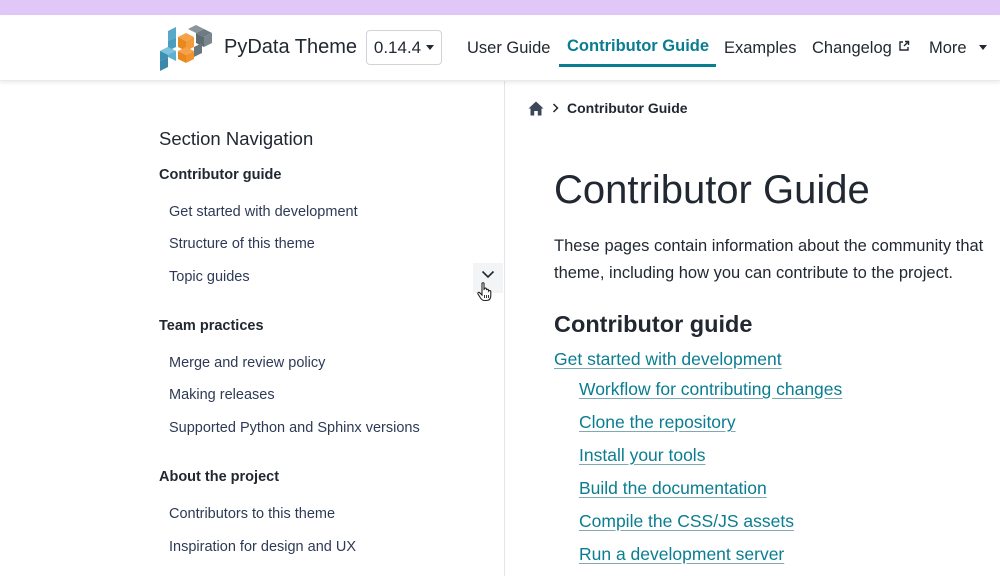 The image size is (1000, 576). Describe the element at coordinates (242, 244) in the screenshot. I see `sidebar-item-structure: Structure of this theme` at that location.